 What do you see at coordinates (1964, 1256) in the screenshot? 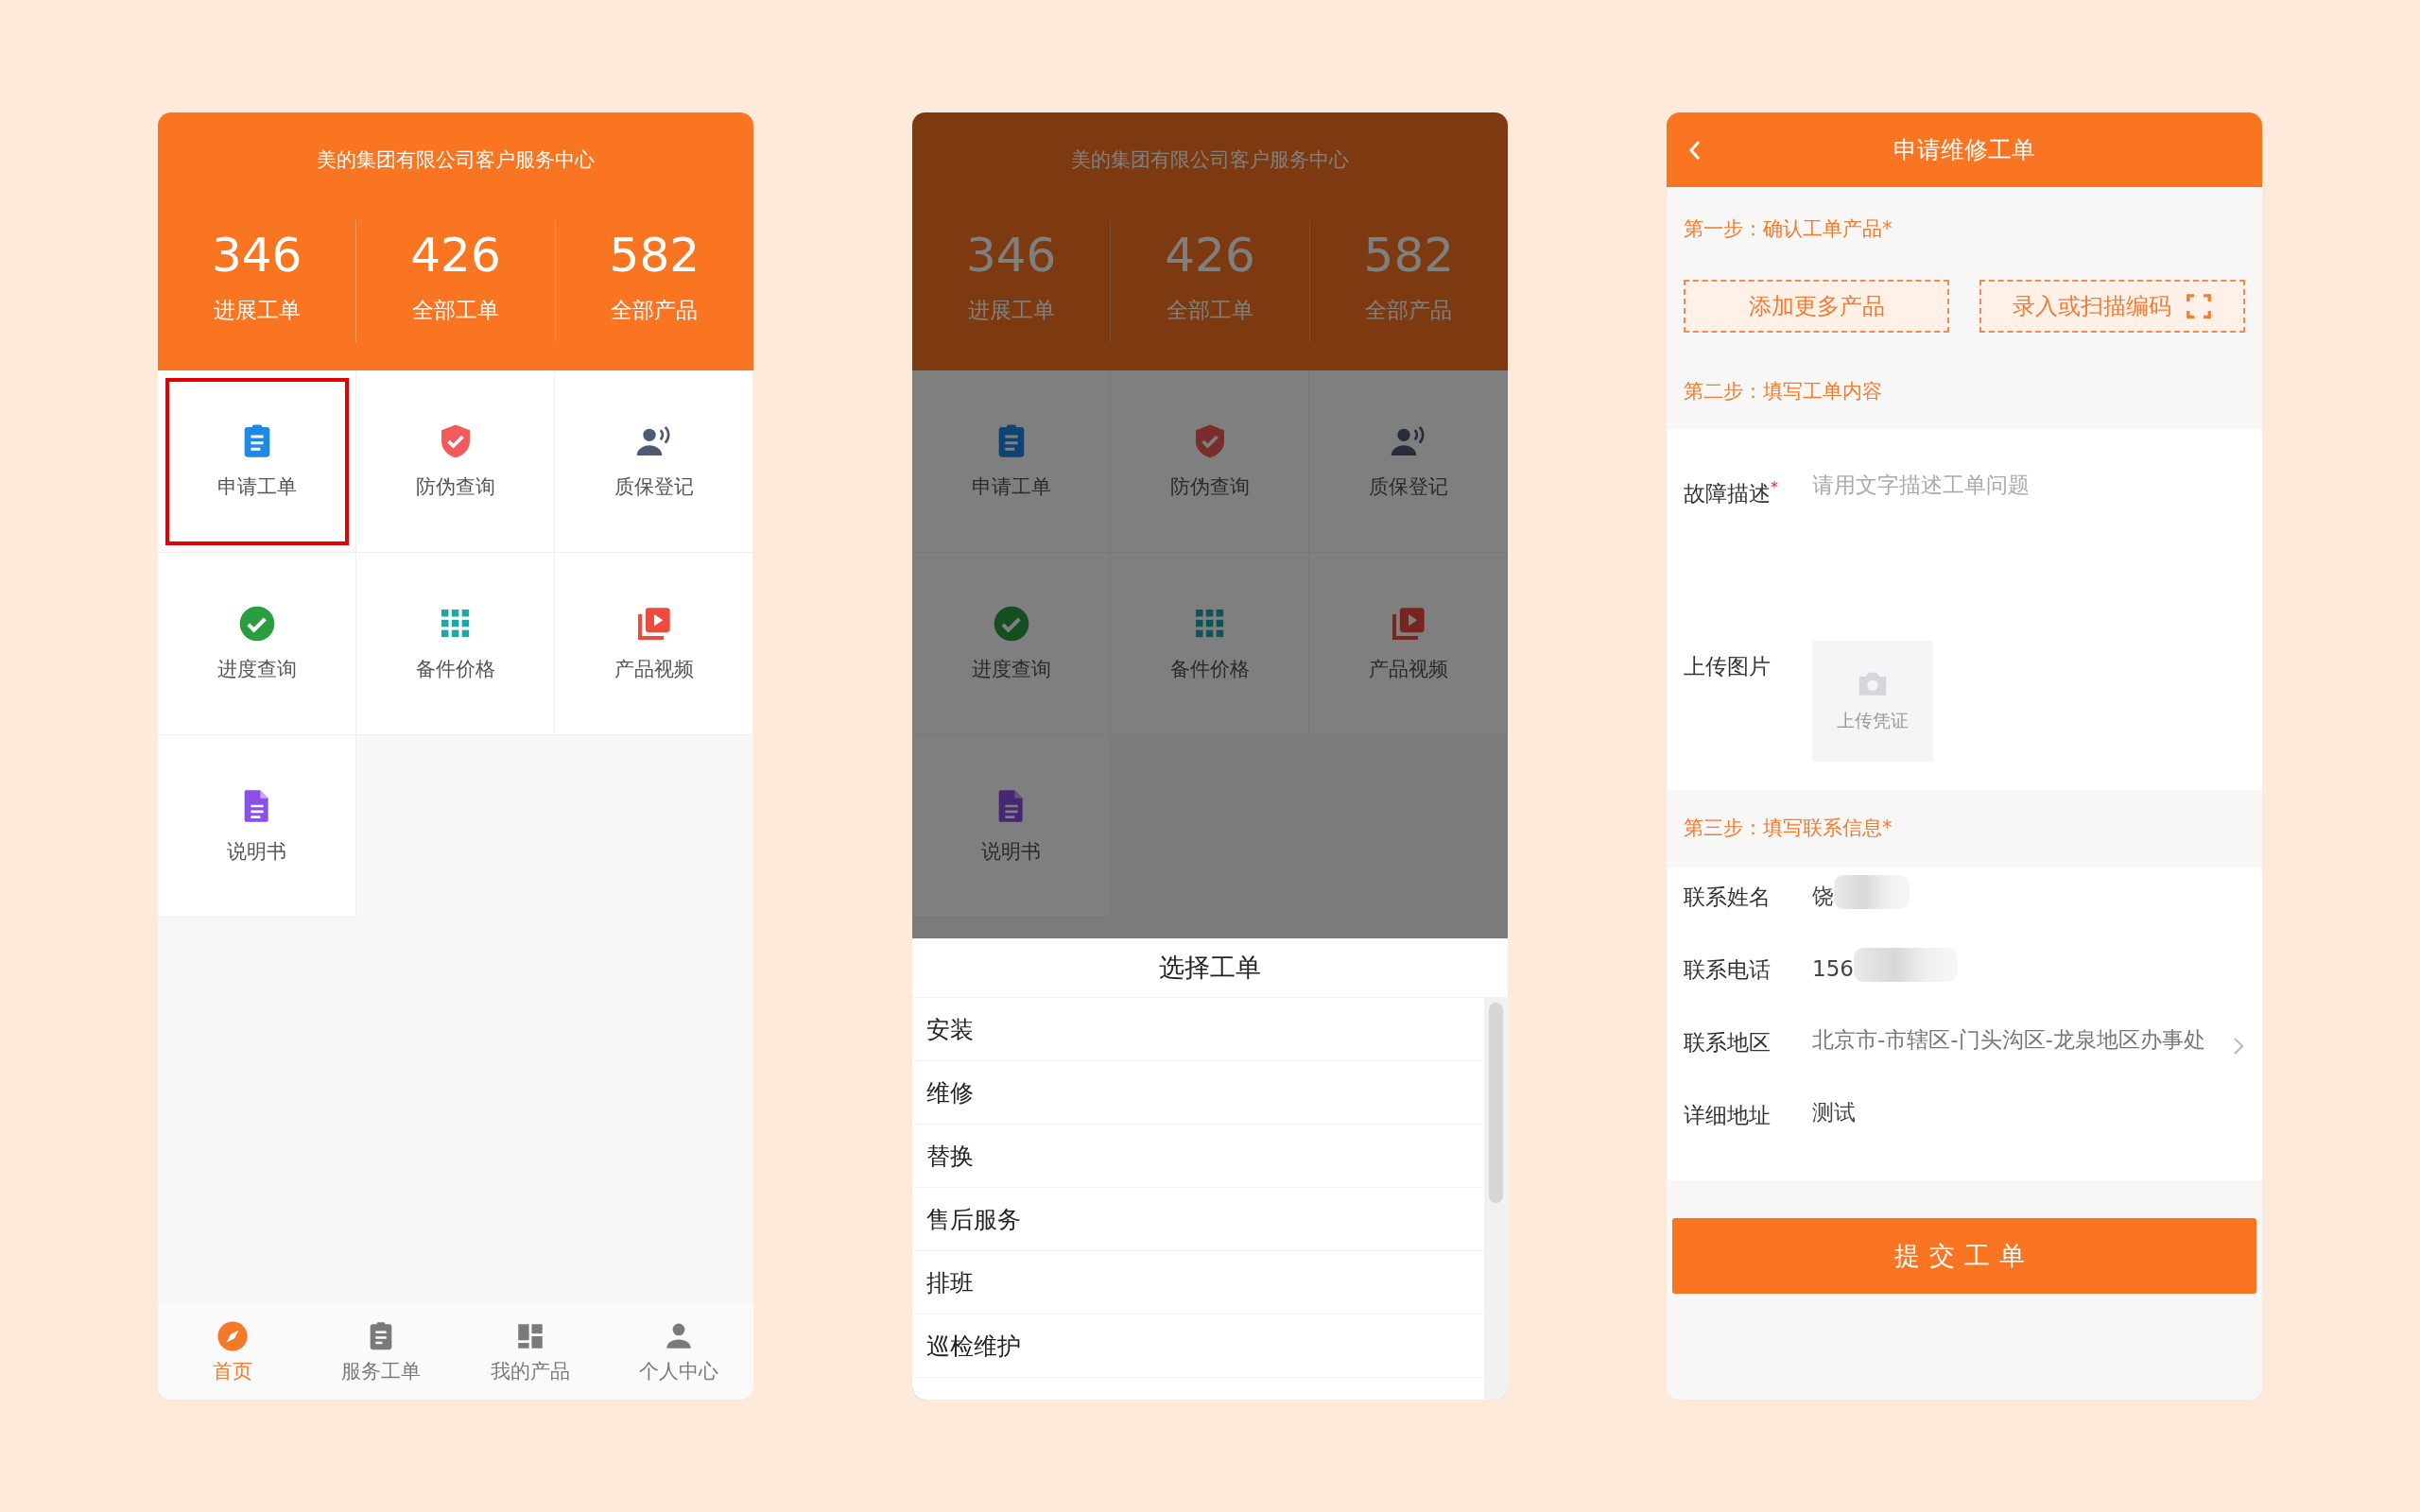
I see `submit-button: 提交工单` at bounding box center [1964, 1256].